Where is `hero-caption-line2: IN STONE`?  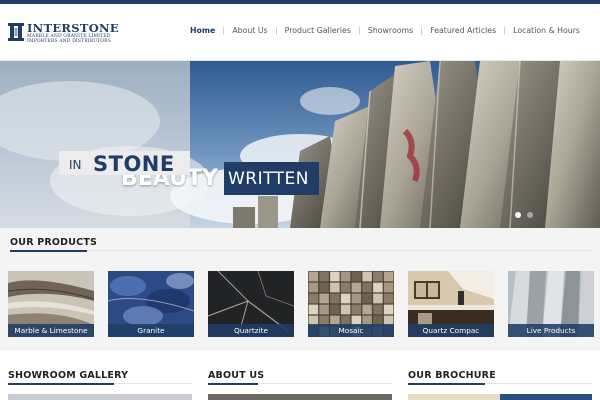
hero-caption-line2: IN STONE is located at coordinates (124, 163).